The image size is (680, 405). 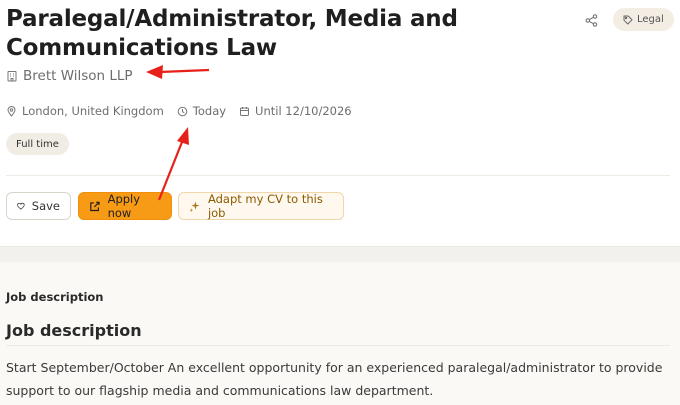 What do you see at coordinates (245, 111) in the screenshot?
I see `calendar-icon` at bounding box center [245, 111].